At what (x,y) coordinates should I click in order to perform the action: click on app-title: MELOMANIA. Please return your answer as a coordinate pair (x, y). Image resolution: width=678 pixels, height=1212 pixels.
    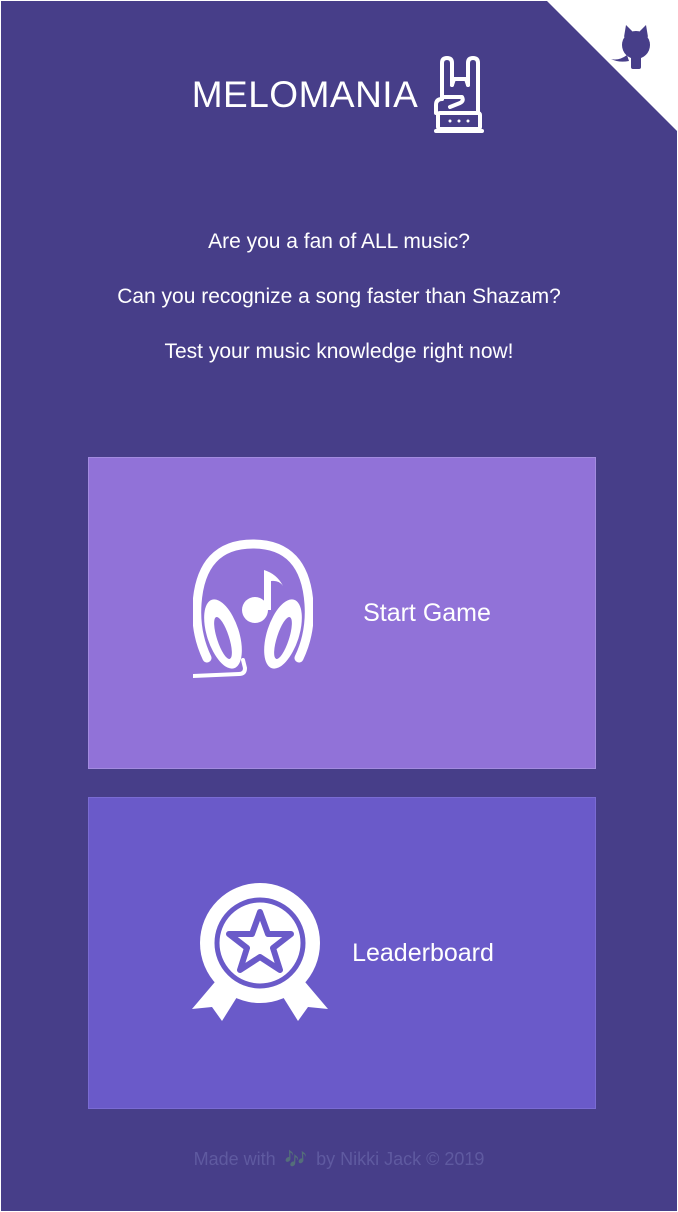
    Looking at the image, I should click on (305, 94).